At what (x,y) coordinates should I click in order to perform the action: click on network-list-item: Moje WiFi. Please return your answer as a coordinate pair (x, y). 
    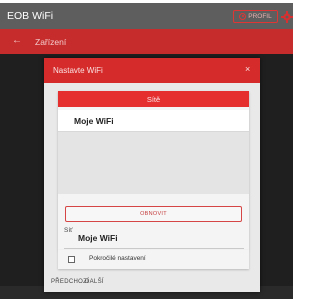
    Looking at the image, I should click on (153, 121).